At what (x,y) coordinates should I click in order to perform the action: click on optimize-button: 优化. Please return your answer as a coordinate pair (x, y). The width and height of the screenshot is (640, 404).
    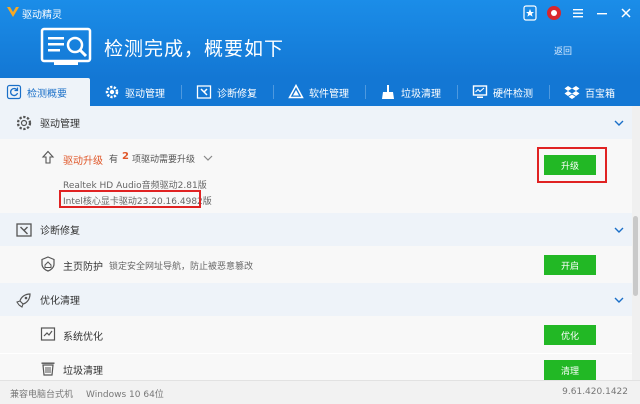
    Looking at the image, I should click on (570, 335).